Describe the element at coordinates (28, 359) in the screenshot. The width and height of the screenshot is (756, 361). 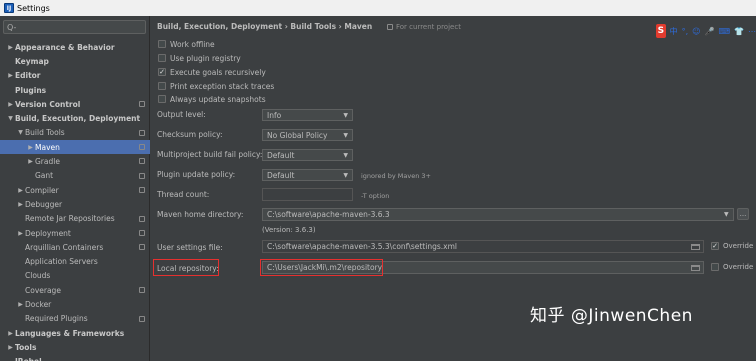
I see `sidebar-item-label: JRebel` at that location.